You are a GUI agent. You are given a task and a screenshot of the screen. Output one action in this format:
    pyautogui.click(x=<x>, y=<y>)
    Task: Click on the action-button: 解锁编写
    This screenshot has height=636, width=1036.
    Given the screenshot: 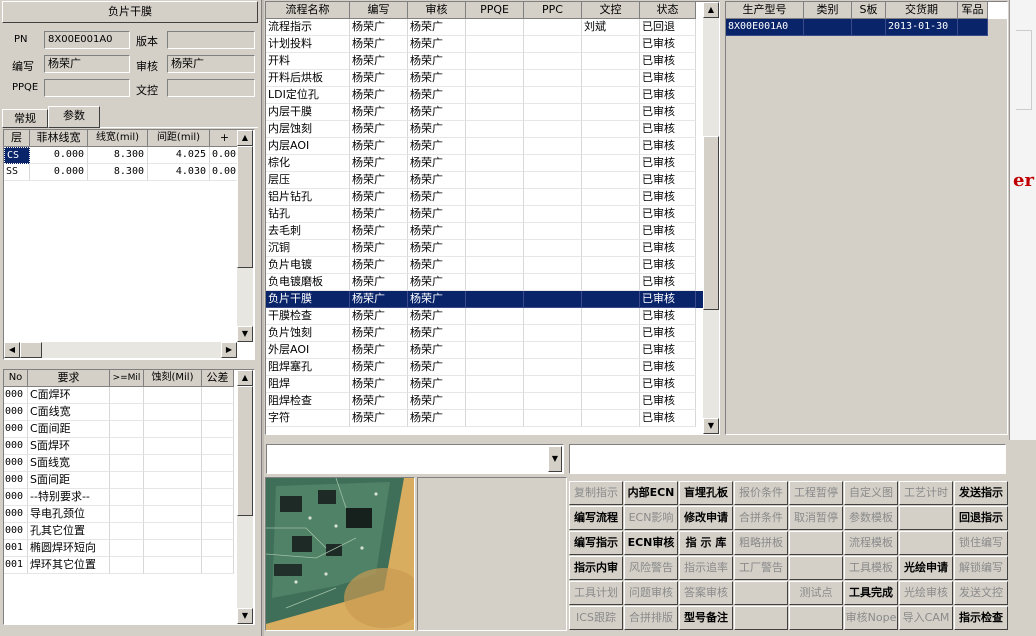 What is the action you would take?
    pyautogui.click(x=981, y=568)
    